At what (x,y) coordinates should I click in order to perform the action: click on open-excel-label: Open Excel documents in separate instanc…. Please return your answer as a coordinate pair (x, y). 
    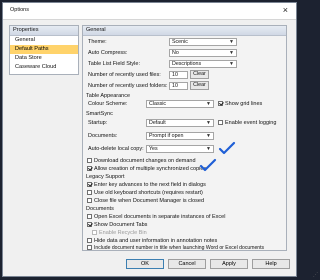
    Looking at the image, I should click on (160, 216).